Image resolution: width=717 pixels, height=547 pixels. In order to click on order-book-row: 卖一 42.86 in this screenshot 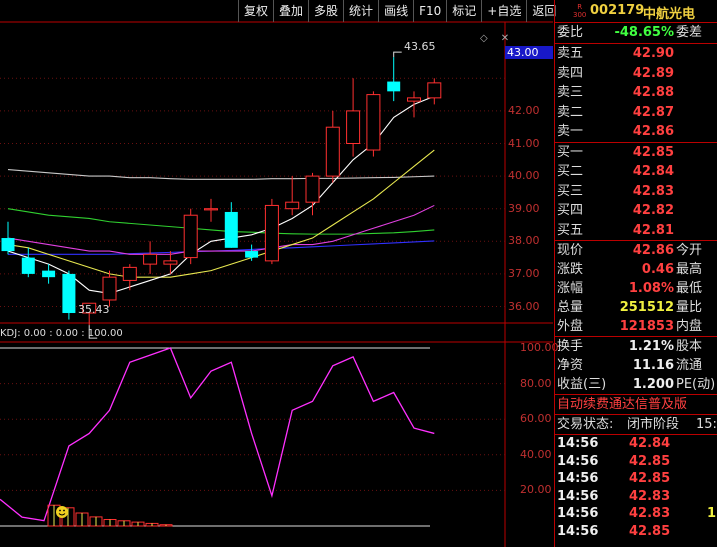, I will do `click(636, 132)`.